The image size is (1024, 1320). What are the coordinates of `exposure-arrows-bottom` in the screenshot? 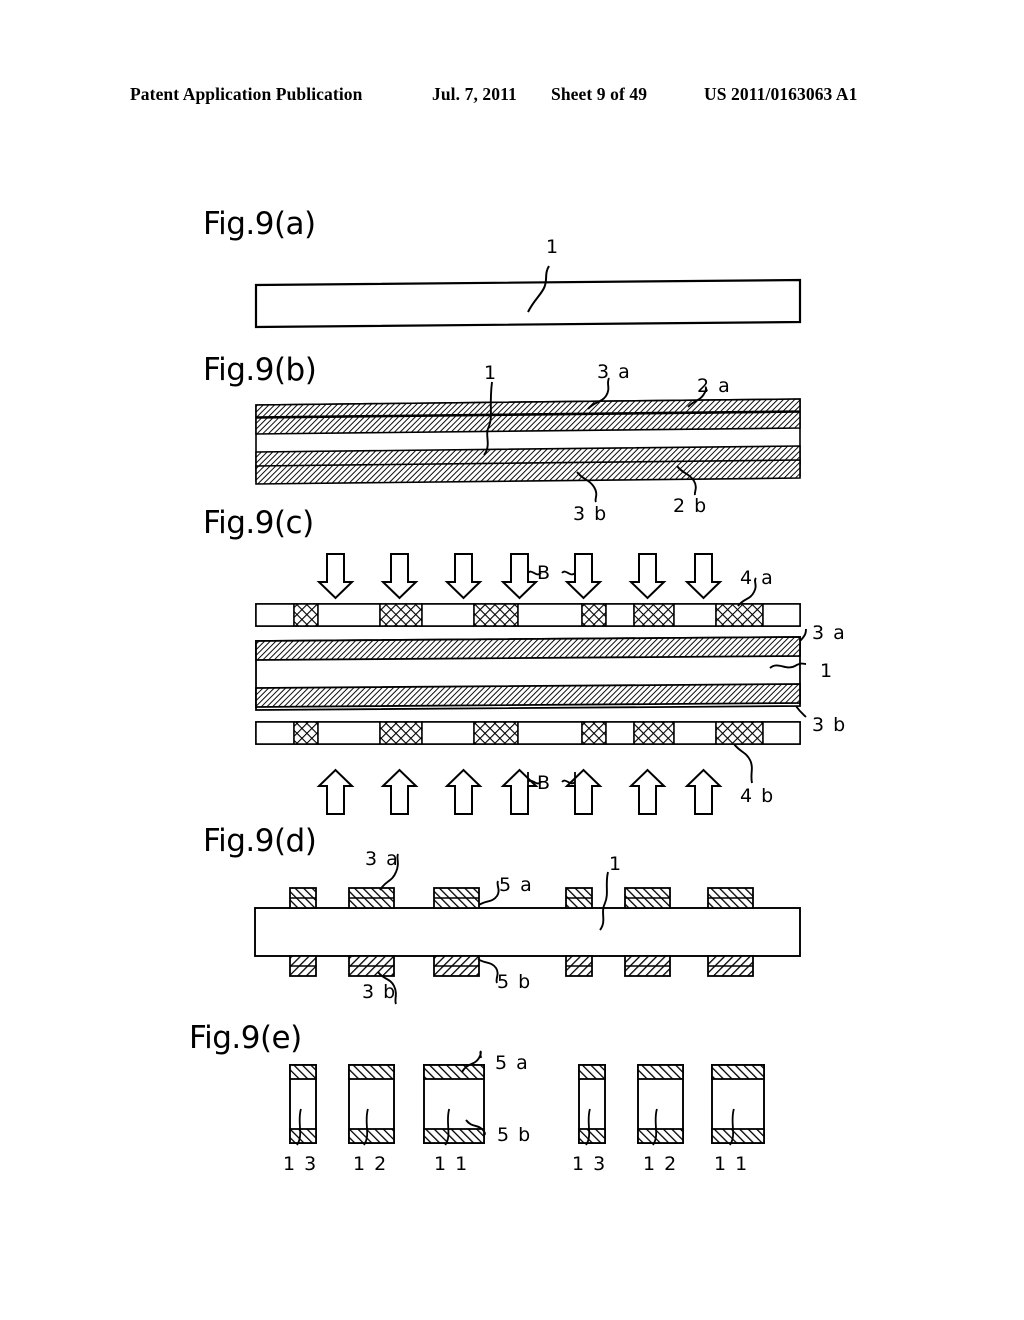 It's located at (519, 791).